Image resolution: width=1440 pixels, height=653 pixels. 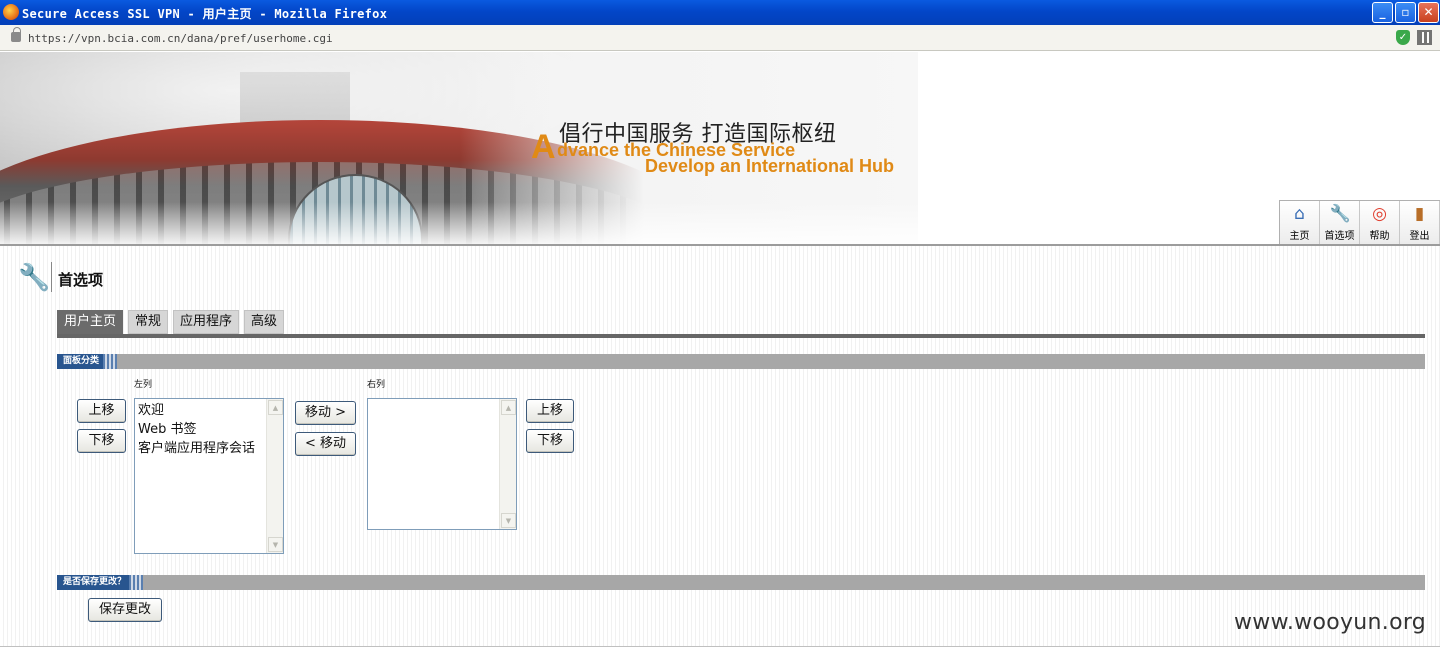 What do you see at coordinates (196, 410) in the screenshot?
I see `list-item: 欢迎` at bounding box center [196, 410].